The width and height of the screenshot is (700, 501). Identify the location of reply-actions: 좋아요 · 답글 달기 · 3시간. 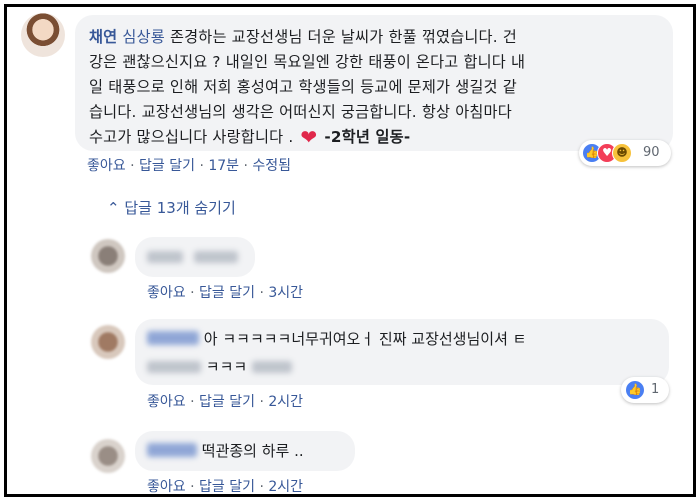
(225, 292).